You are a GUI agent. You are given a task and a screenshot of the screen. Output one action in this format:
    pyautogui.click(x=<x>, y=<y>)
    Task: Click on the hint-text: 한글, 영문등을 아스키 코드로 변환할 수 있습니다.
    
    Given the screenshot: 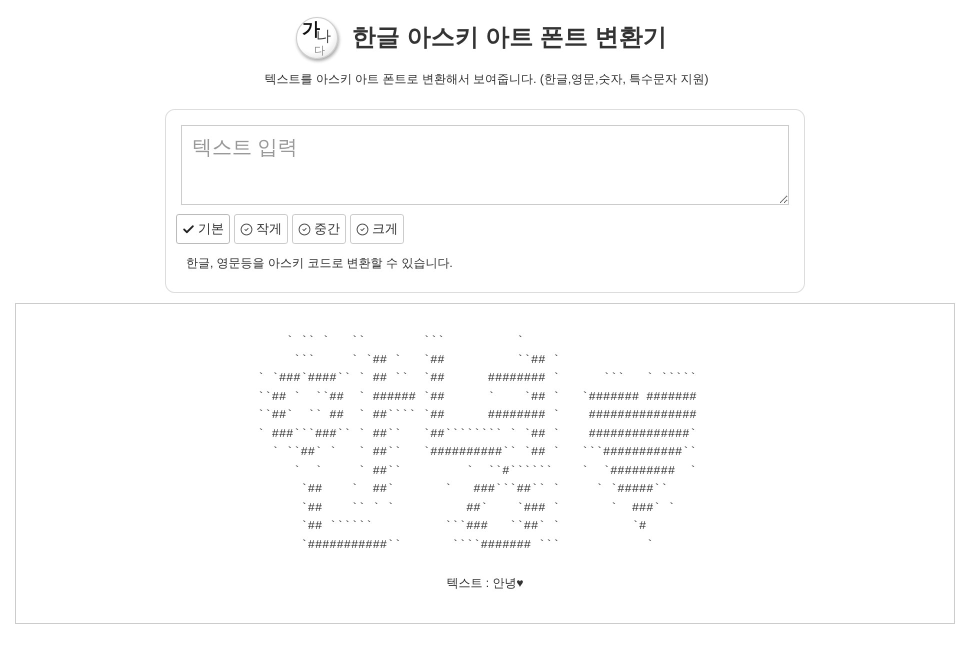 What is the action you would take?
    pyautogui.click(x=320, y=263)
    